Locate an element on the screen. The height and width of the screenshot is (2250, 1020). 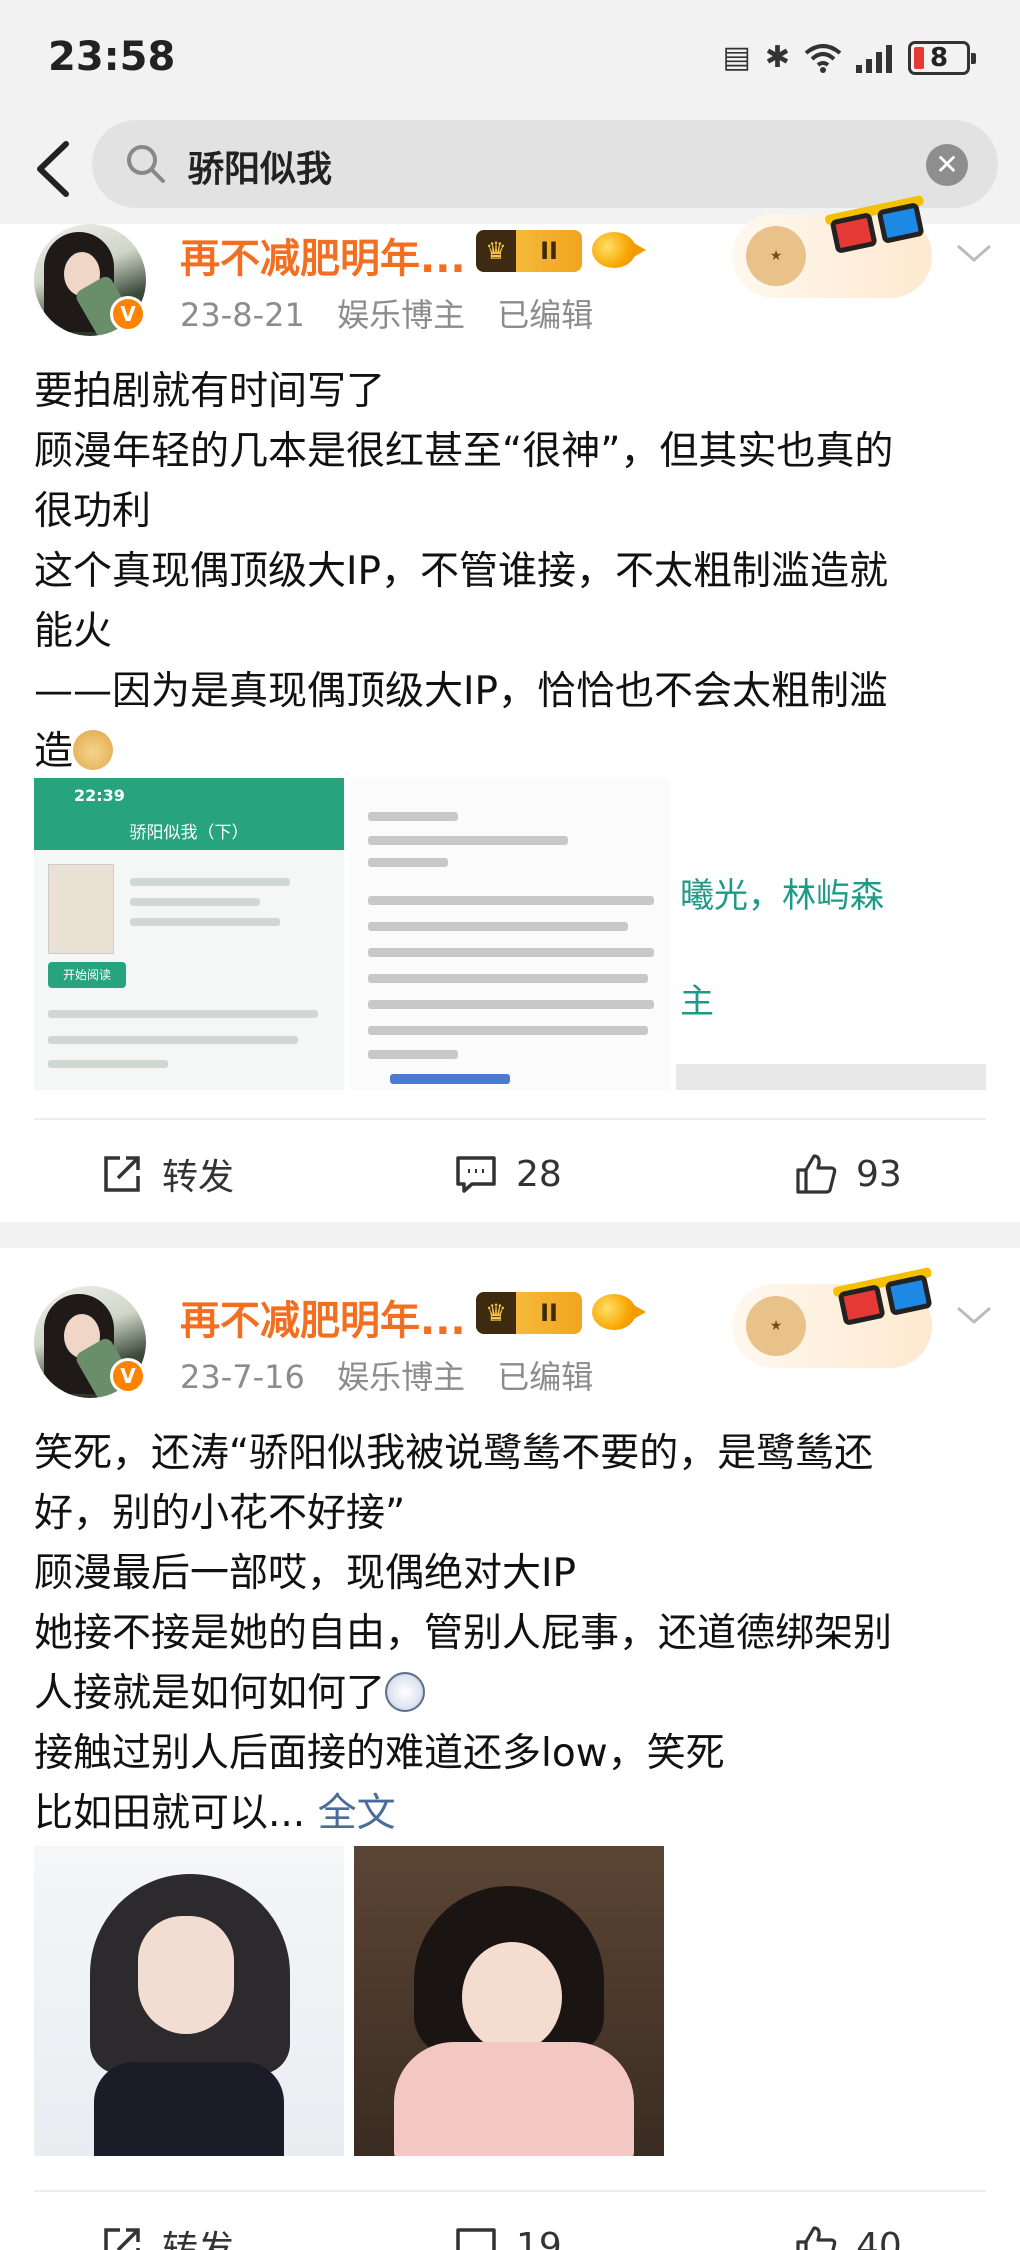
search-query: 骄阳似我 is located at coordinates (260, 166).